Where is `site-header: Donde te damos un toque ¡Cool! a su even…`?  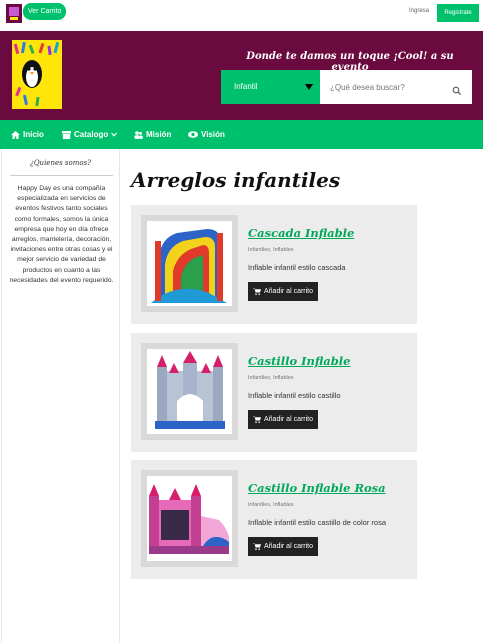
site-header: Donde te damos un toque ¡Cool! a su even… is located at coordinates (241, 75).